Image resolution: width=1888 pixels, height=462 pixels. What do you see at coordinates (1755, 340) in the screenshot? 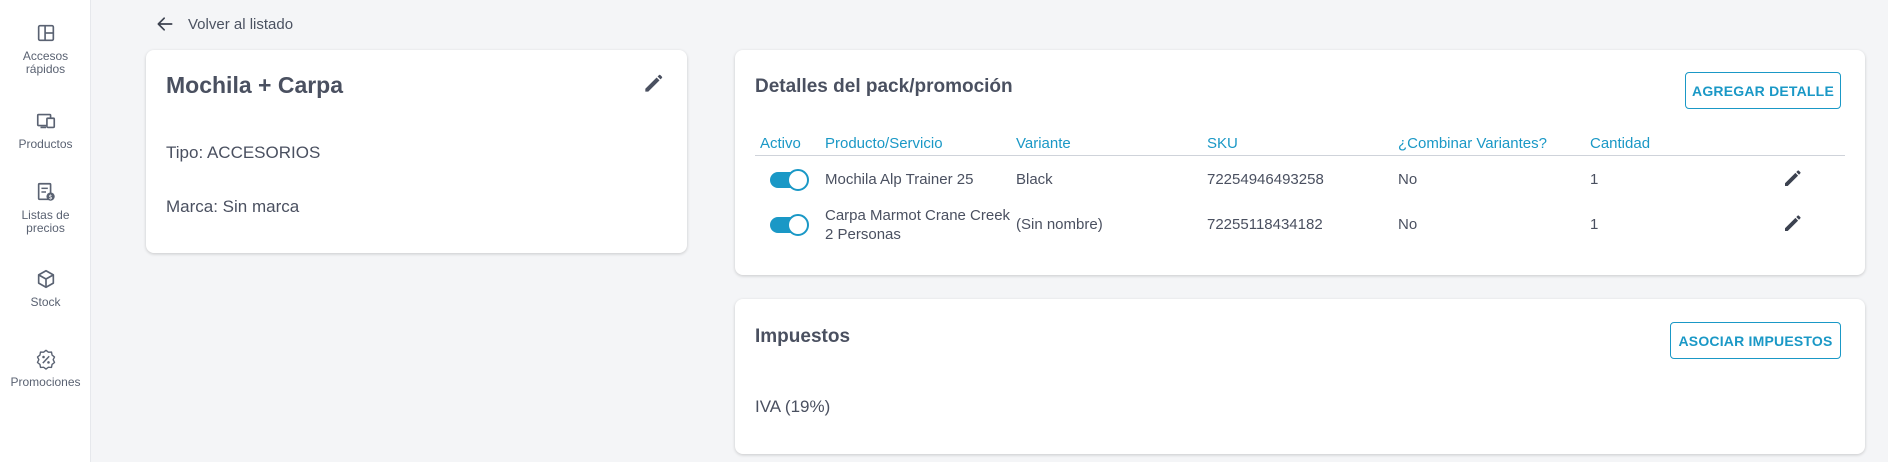
I see `associate-taxes-button: ASOCIAR IMPUESTOS` at bounding box center [1755, 340].